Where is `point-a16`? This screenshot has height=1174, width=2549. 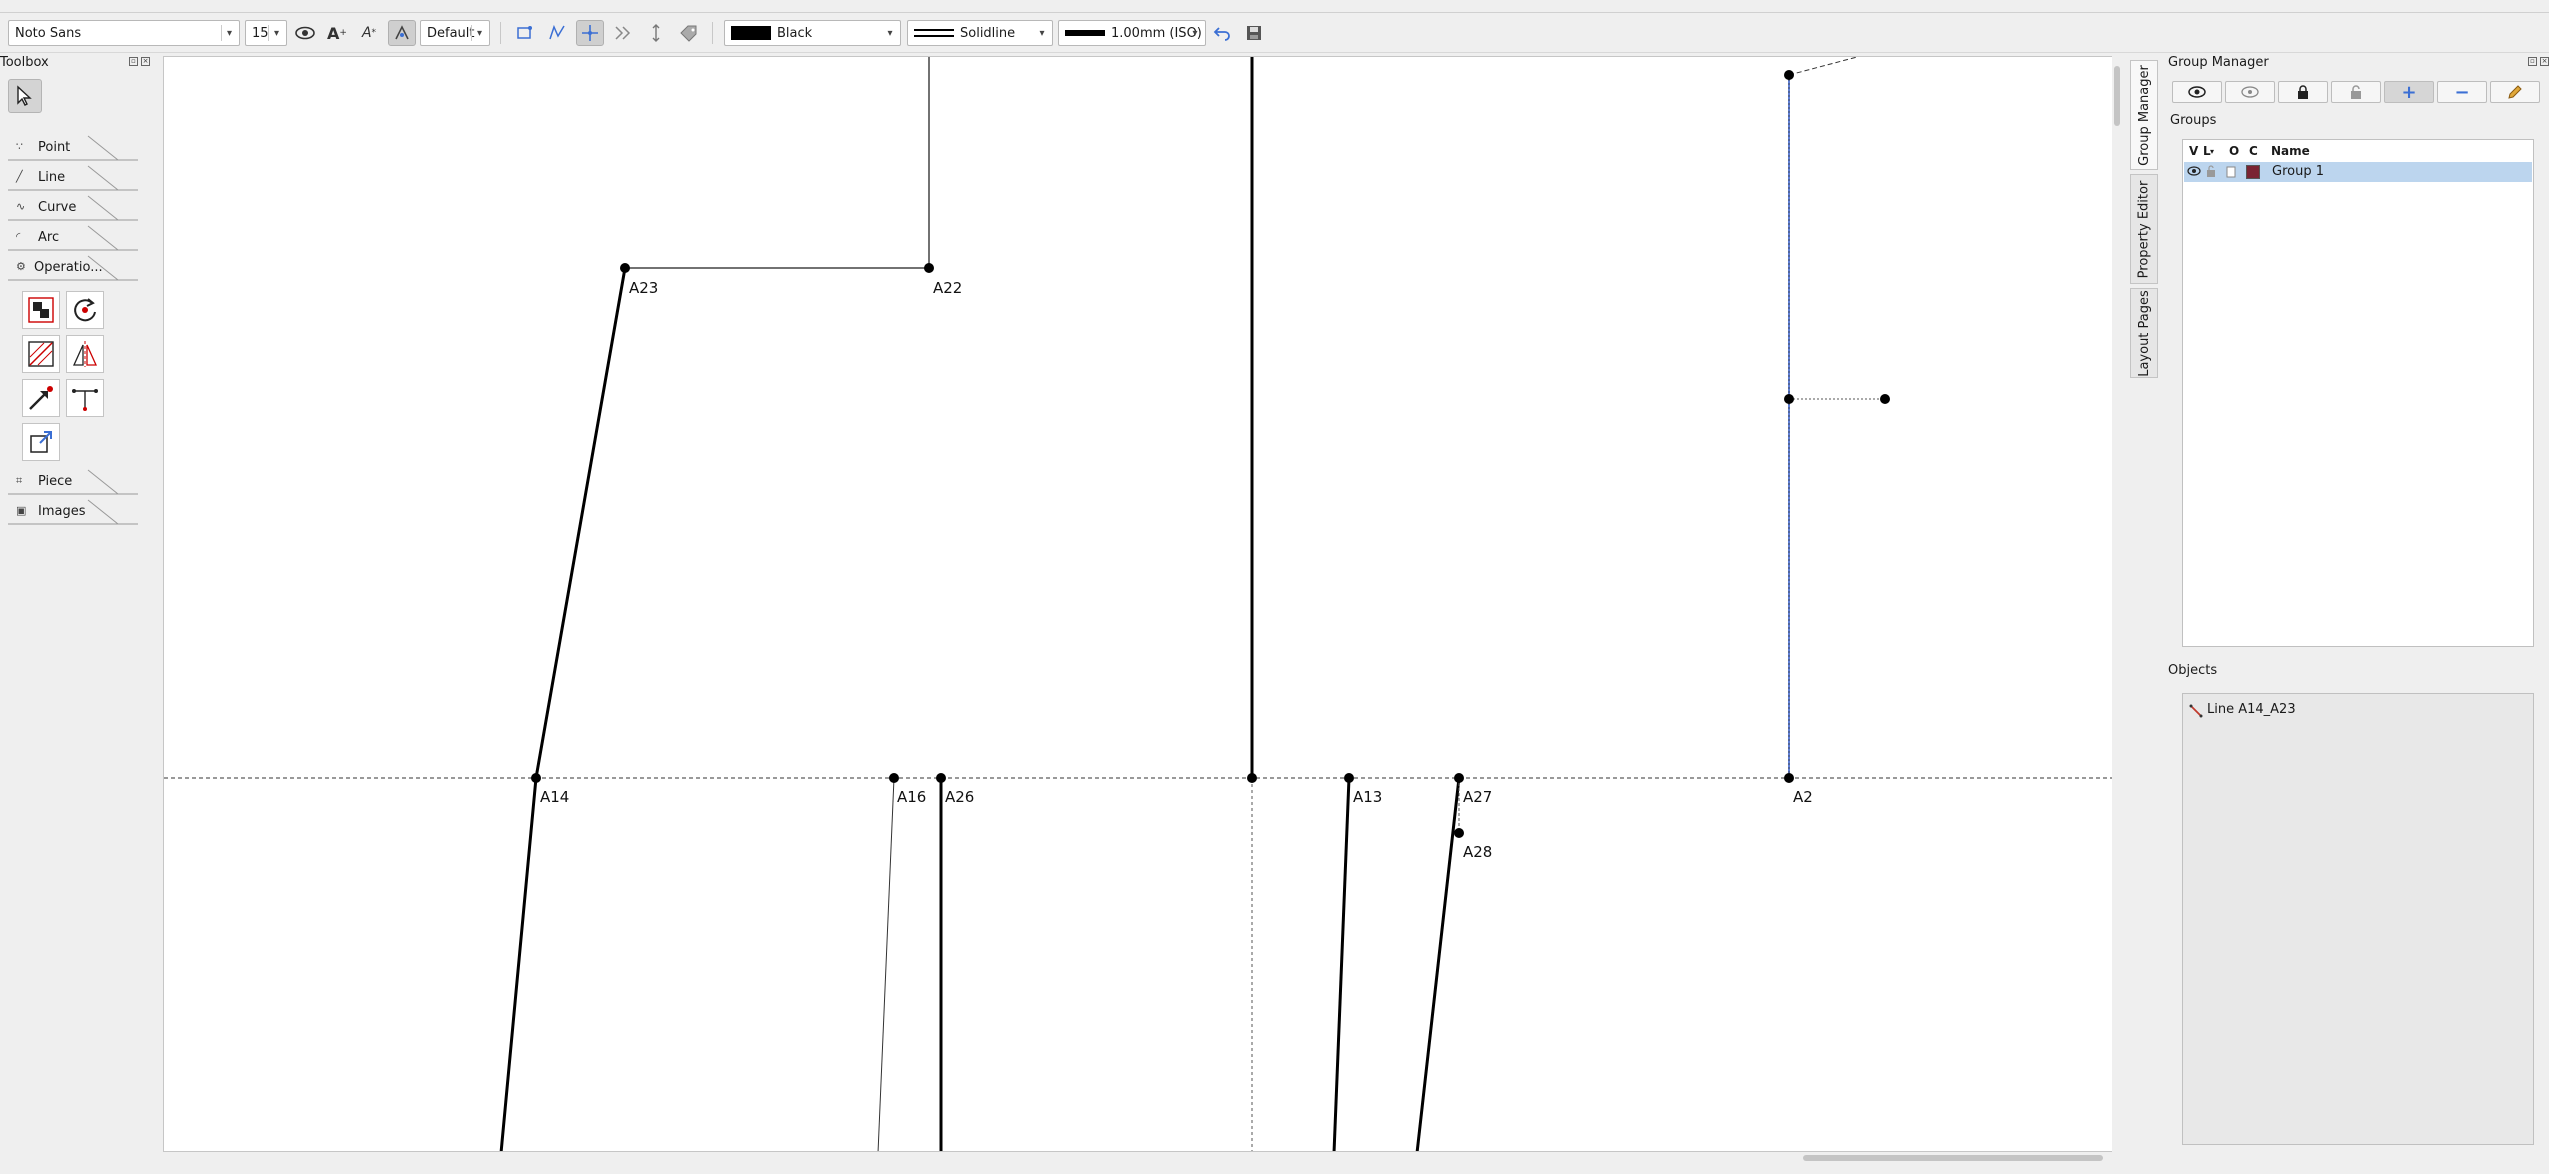 point-a16 is located at coordinates (894, 778).